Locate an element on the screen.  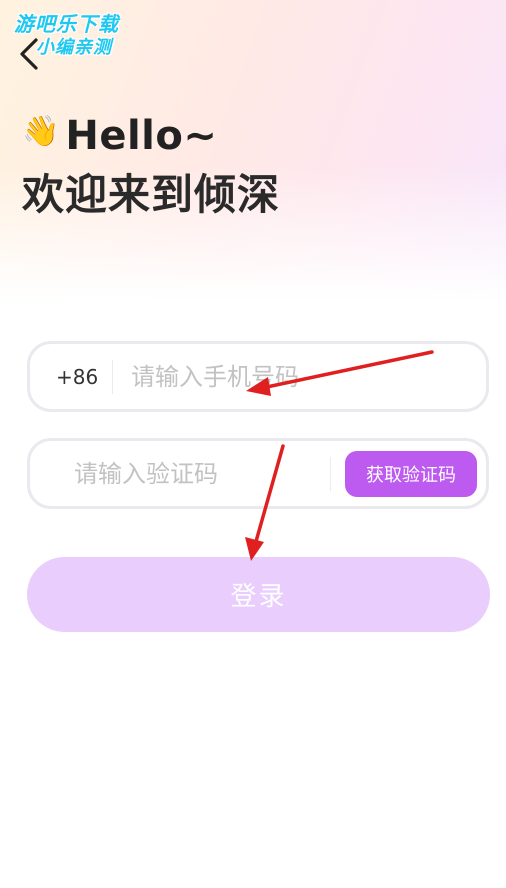
watermark: 游吧乐下载 小编亲测 is located at coordinates (80, 36).